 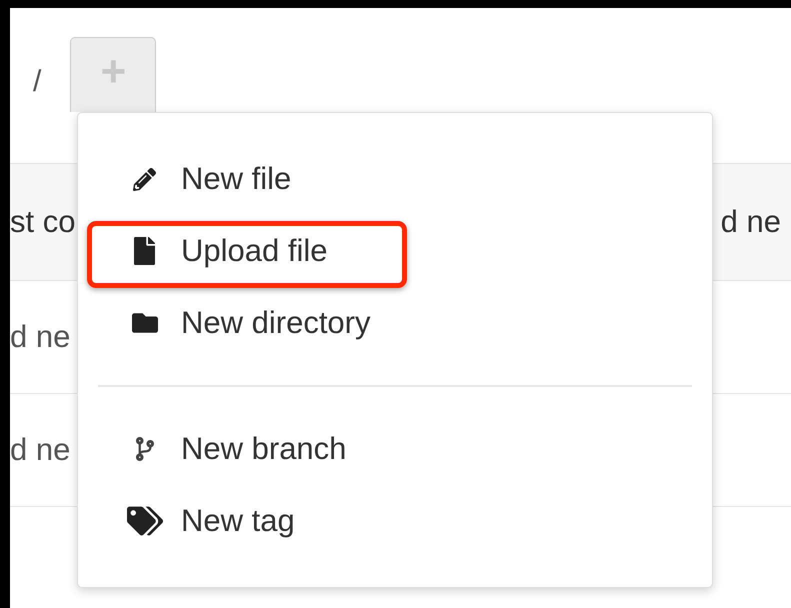 What do you see at coordinates (145, 449) in the screenshot?
I see `branch-icon` at bounding box center [145, 449].